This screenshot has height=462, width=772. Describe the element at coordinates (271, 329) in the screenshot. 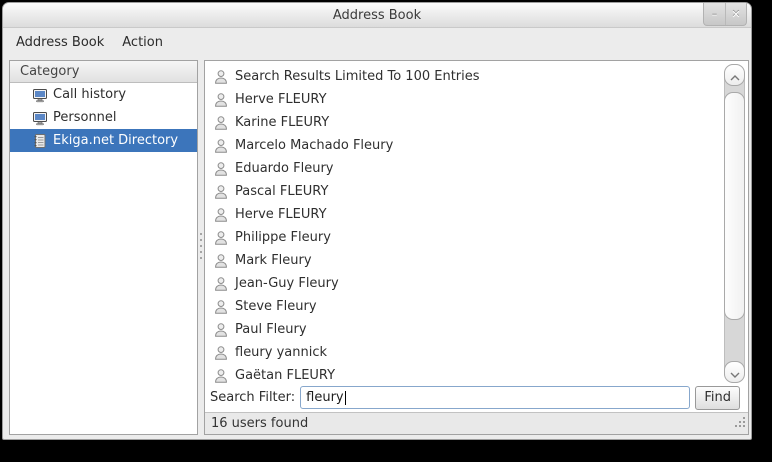

I see `list-item-label: Paul Fleury` at that location.